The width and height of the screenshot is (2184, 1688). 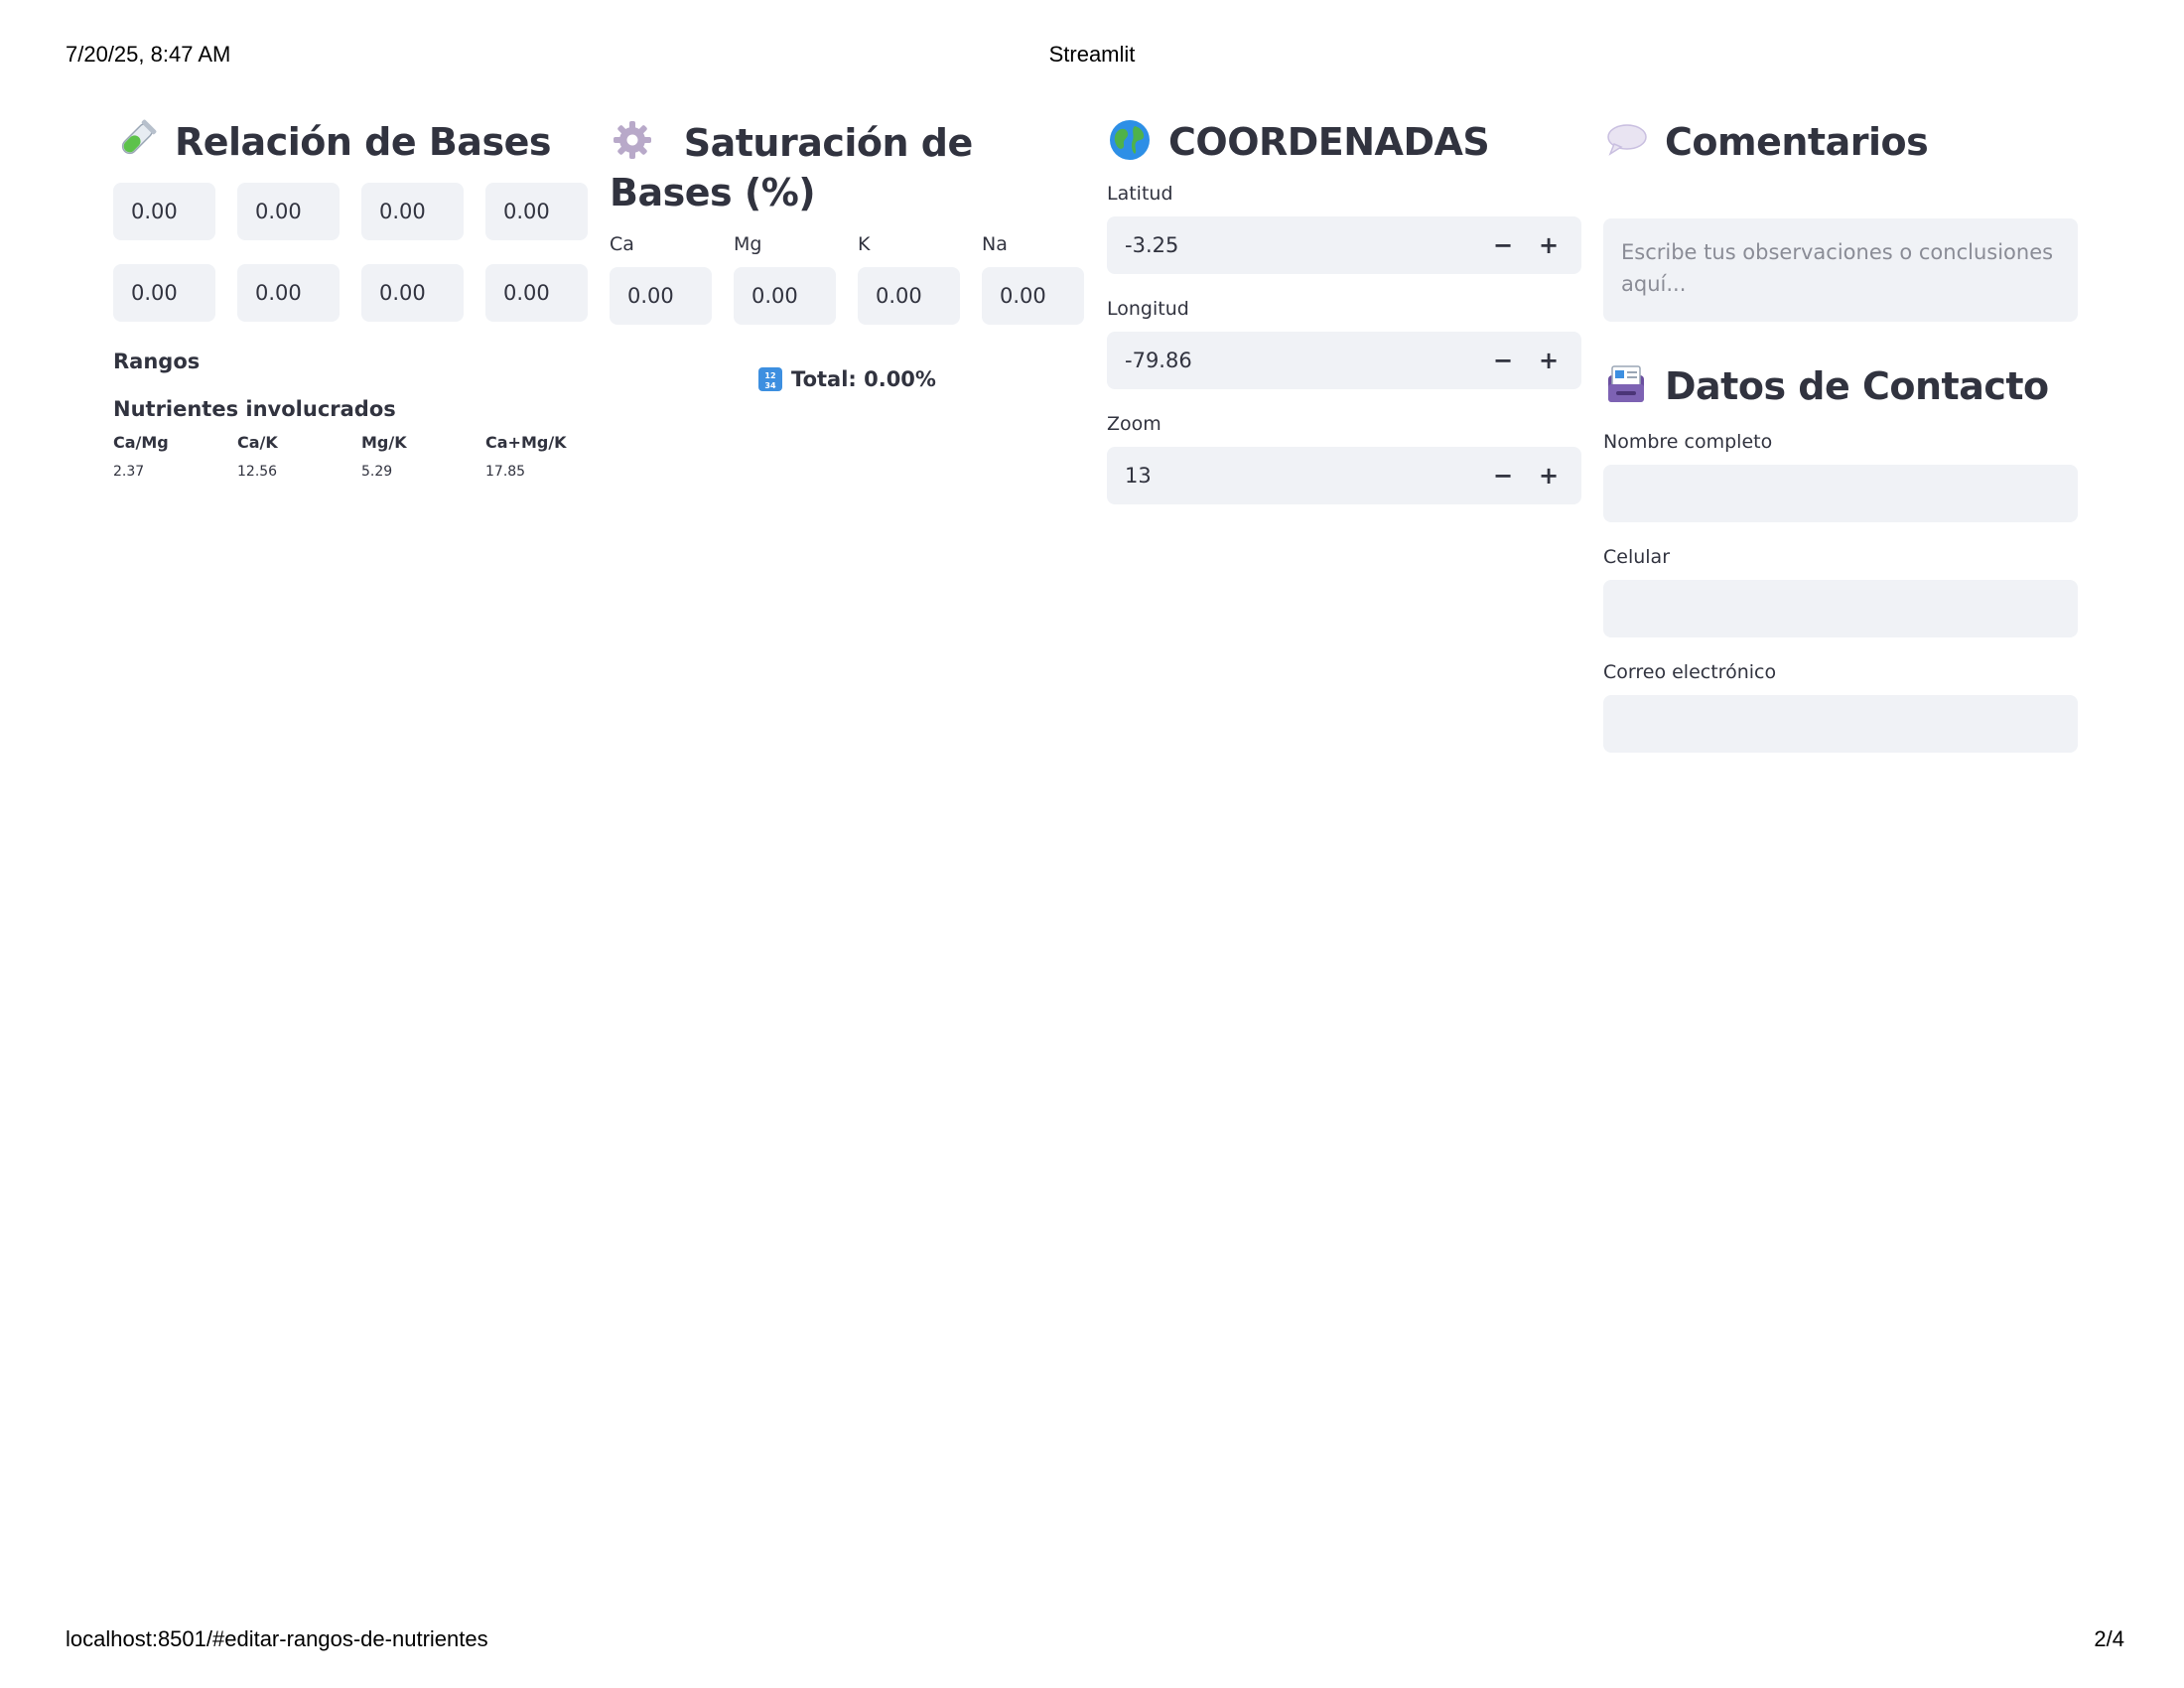 I want to click on contacto-heading: Datos de Contacto, so click(x=1840, y=386).